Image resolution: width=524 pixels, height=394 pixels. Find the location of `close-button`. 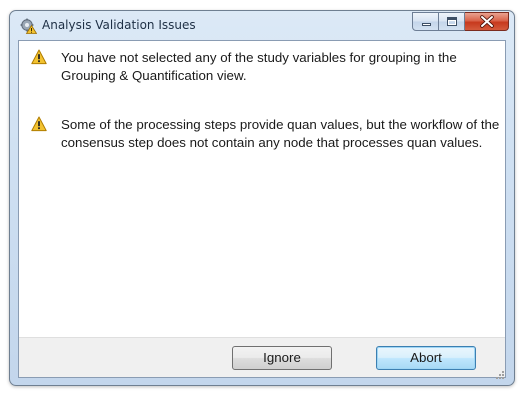

close-button is located at coordinates (487, 21).